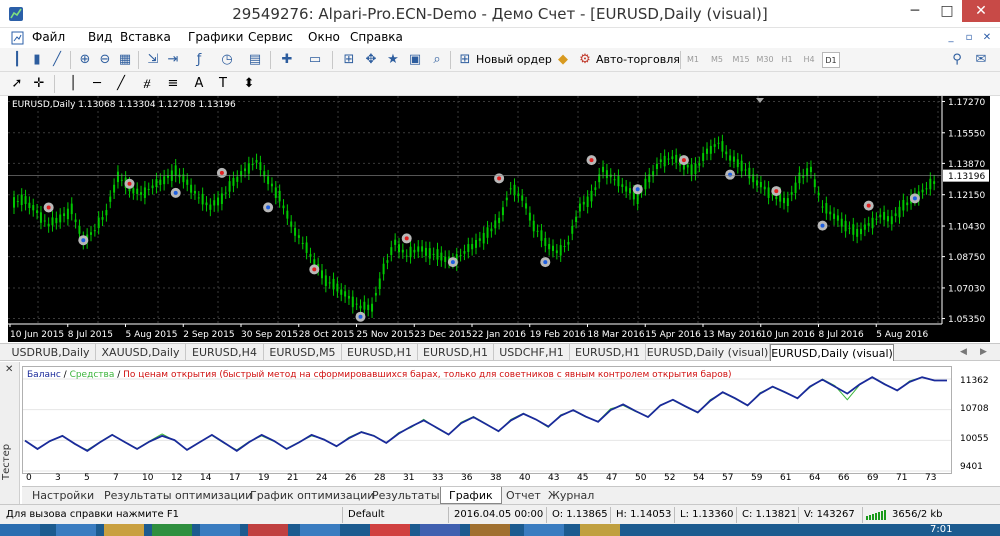 The image size is (1000, 536). Describe the element at coordinates (708, 352) in the screenshot. I see `chart-tab-eurusd-daily-visual-a: EURUSD,Daily (visual)` at that location.